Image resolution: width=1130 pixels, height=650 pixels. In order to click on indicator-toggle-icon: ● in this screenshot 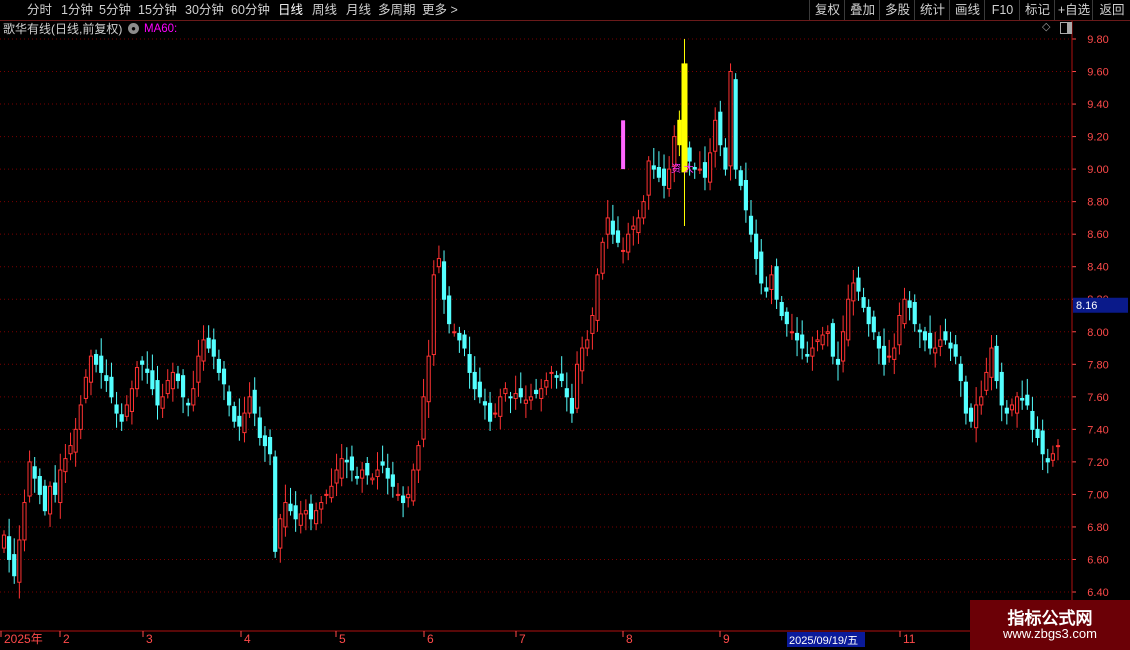, I will do `click(133, 28)`.